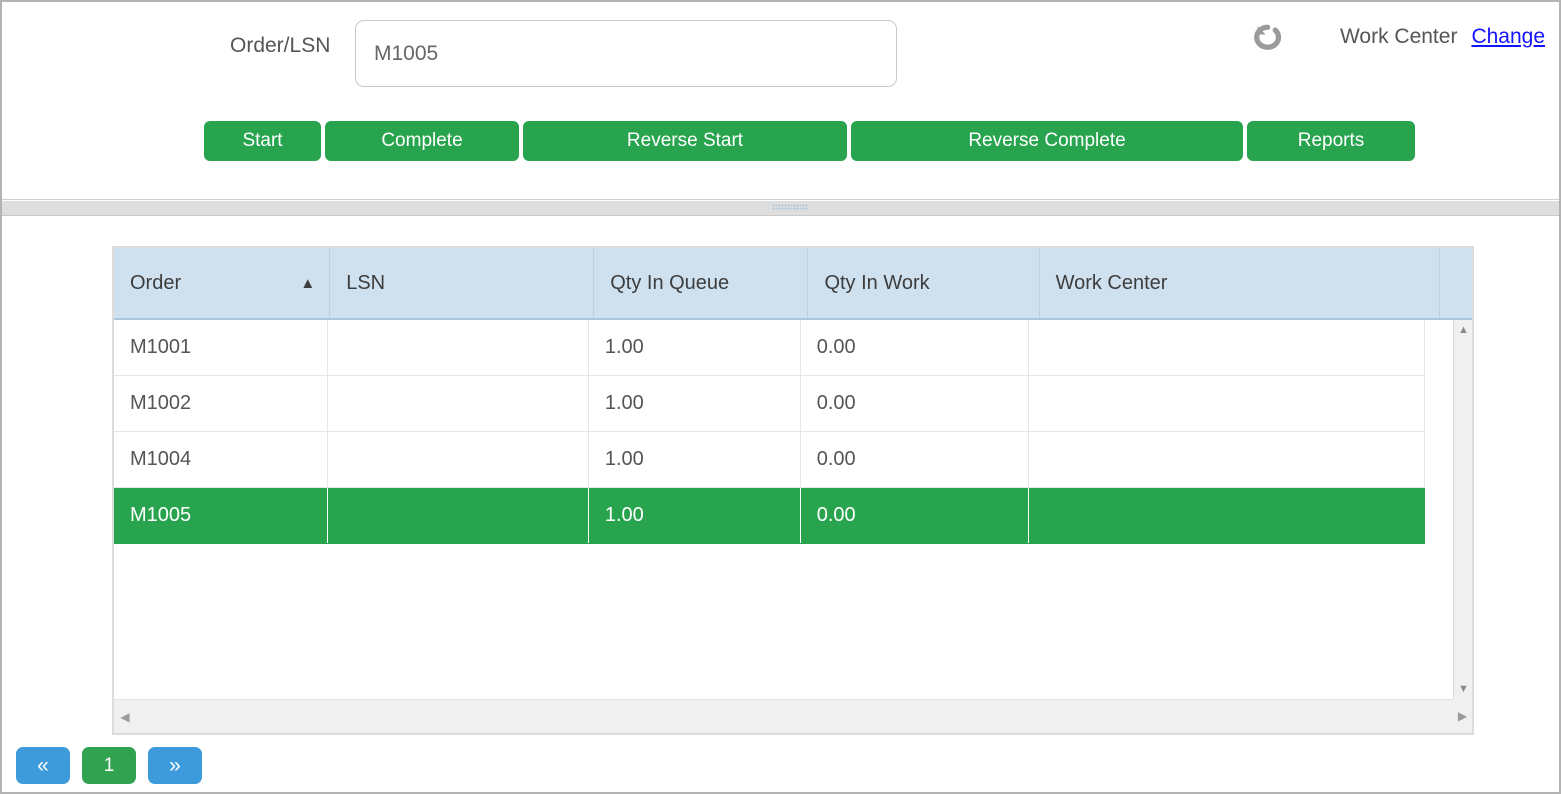  I want to click on first-page-button: «, so click(43, 765).